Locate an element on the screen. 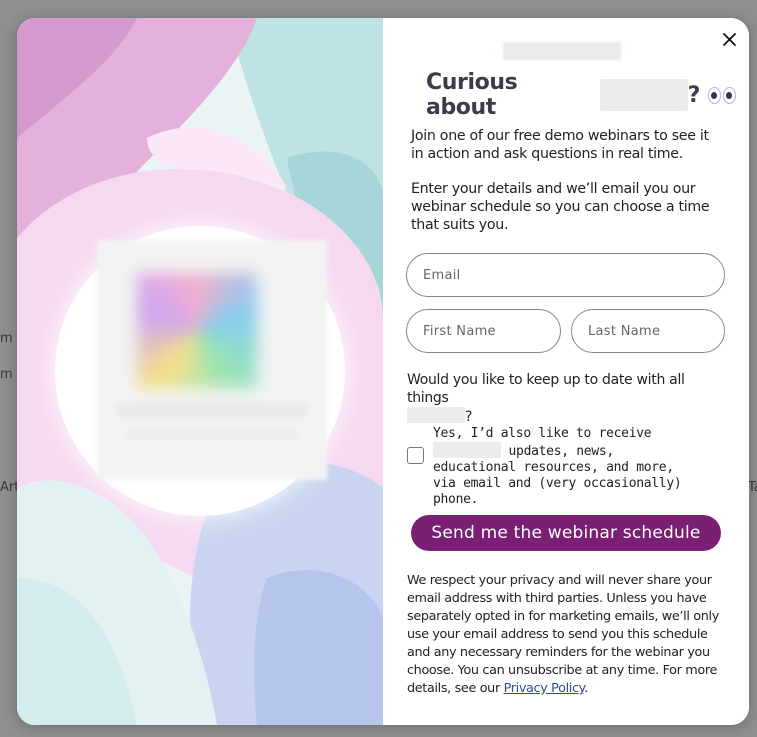 Image resolution: width=757 pixels, height=737 pixels. close-icon is located at coordinates (729, 39).